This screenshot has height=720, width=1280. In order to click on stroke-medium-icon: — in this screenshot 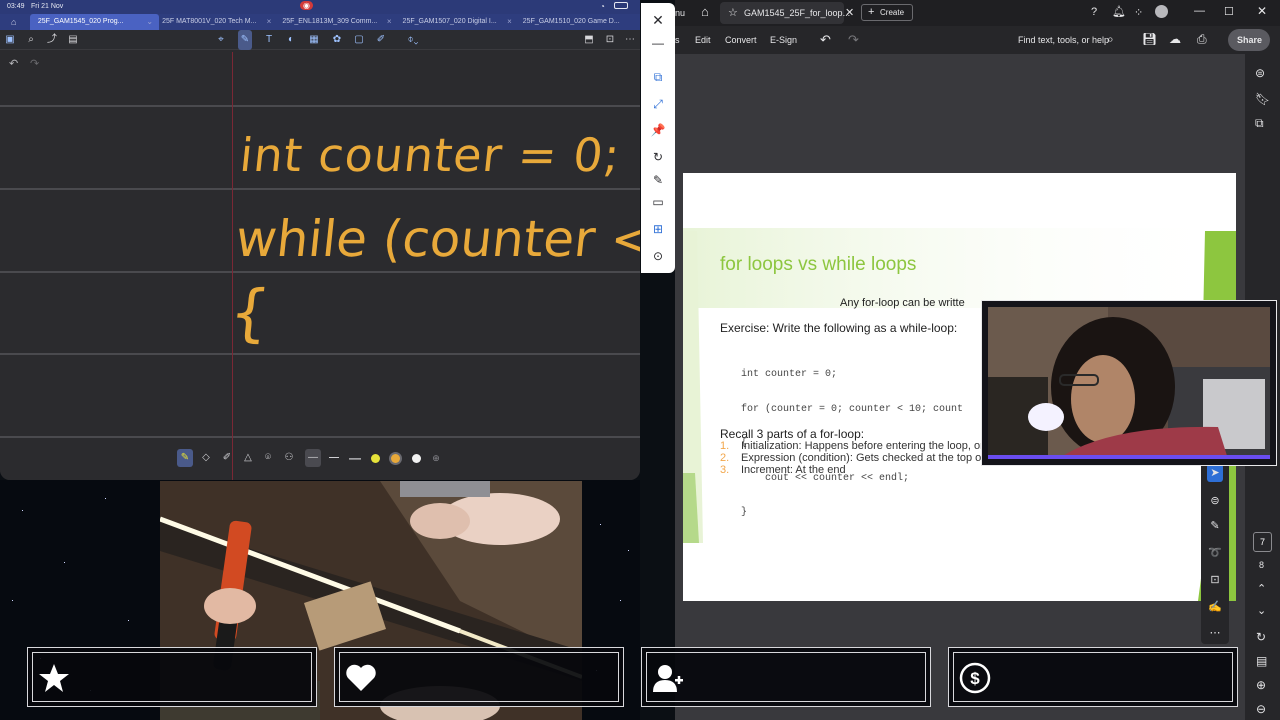, I will do `click(334, 458)`.